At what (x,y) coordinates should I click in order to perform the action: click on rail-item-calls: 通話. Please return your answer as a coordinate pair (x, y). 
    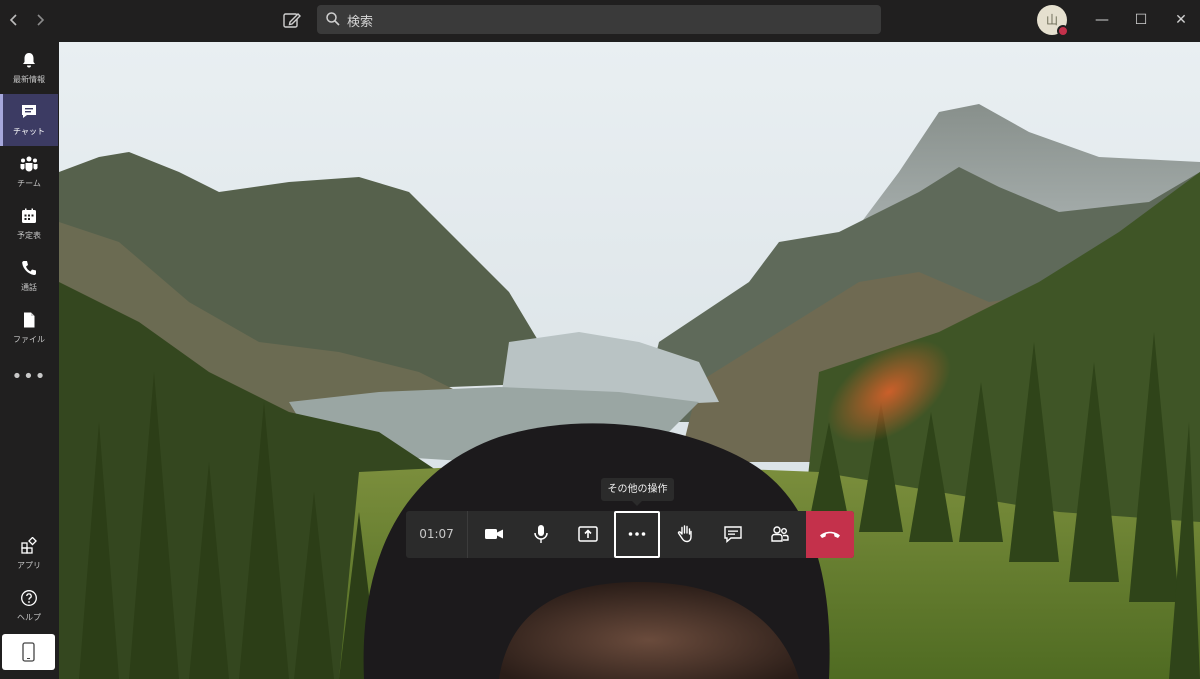
    Looking at the image, I should click on (29, 276).